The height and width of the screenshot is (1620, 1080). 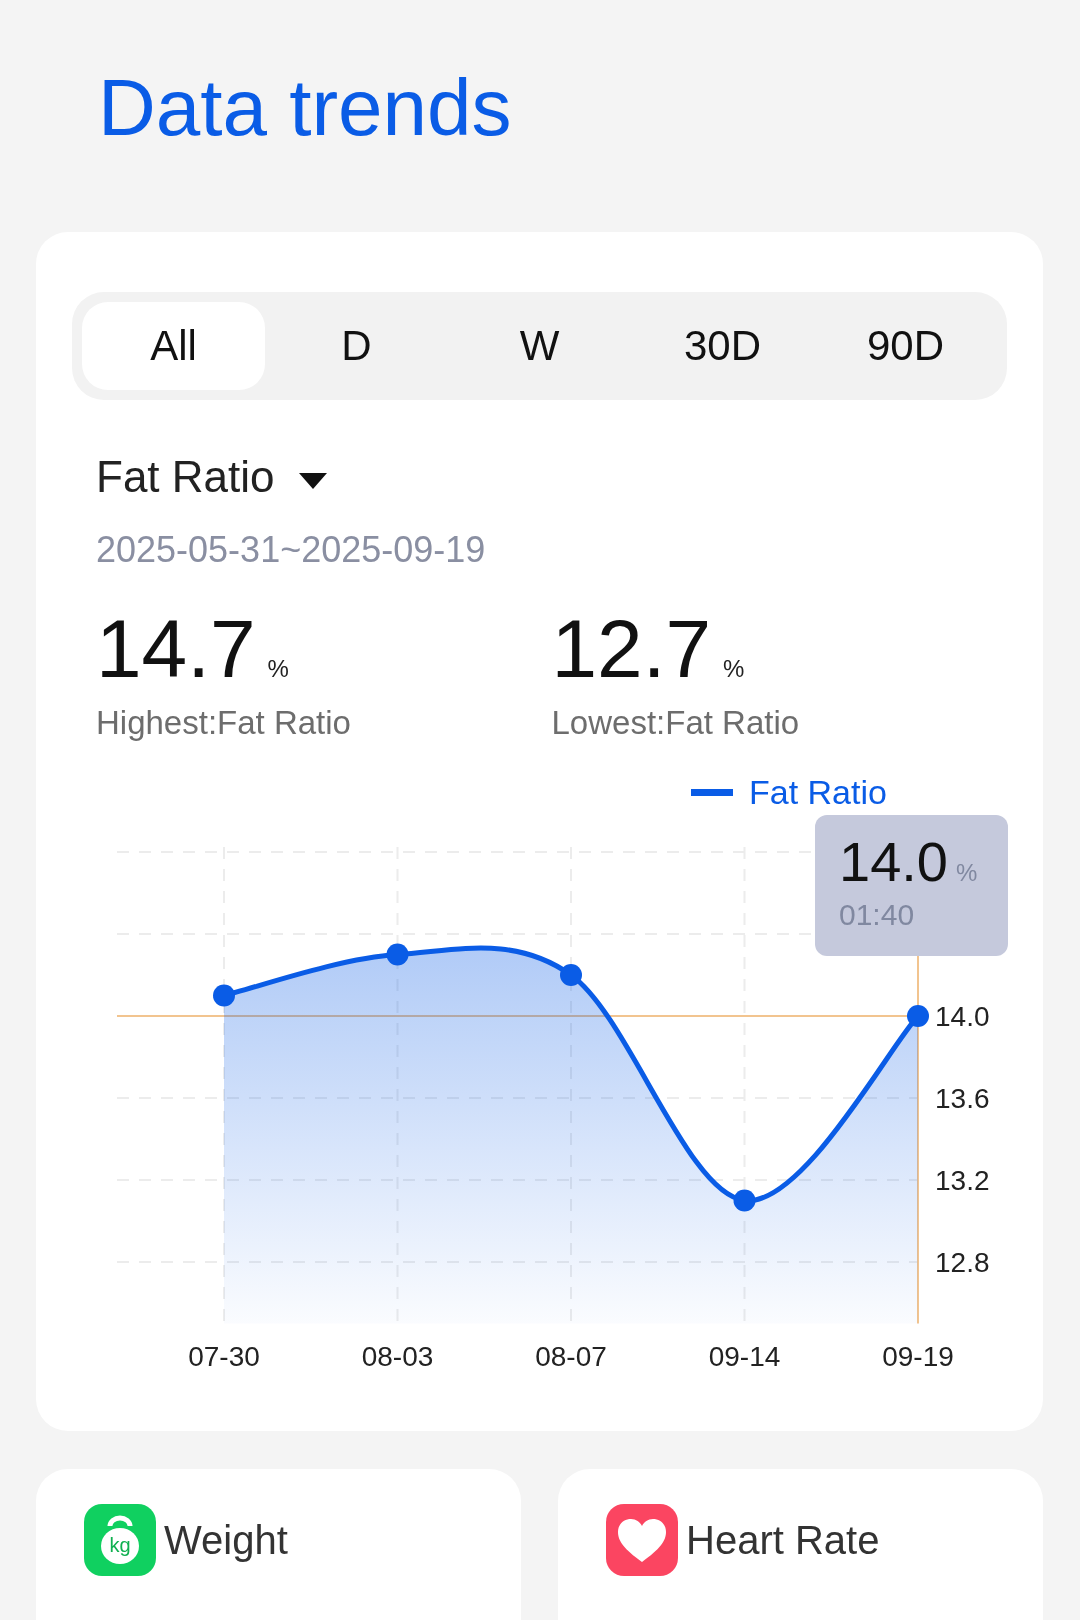 What do you see at coordinates (571, 1356) in the screenshot?
I see `x-tick-label: 08-07` at bounding box center [571, 1356].